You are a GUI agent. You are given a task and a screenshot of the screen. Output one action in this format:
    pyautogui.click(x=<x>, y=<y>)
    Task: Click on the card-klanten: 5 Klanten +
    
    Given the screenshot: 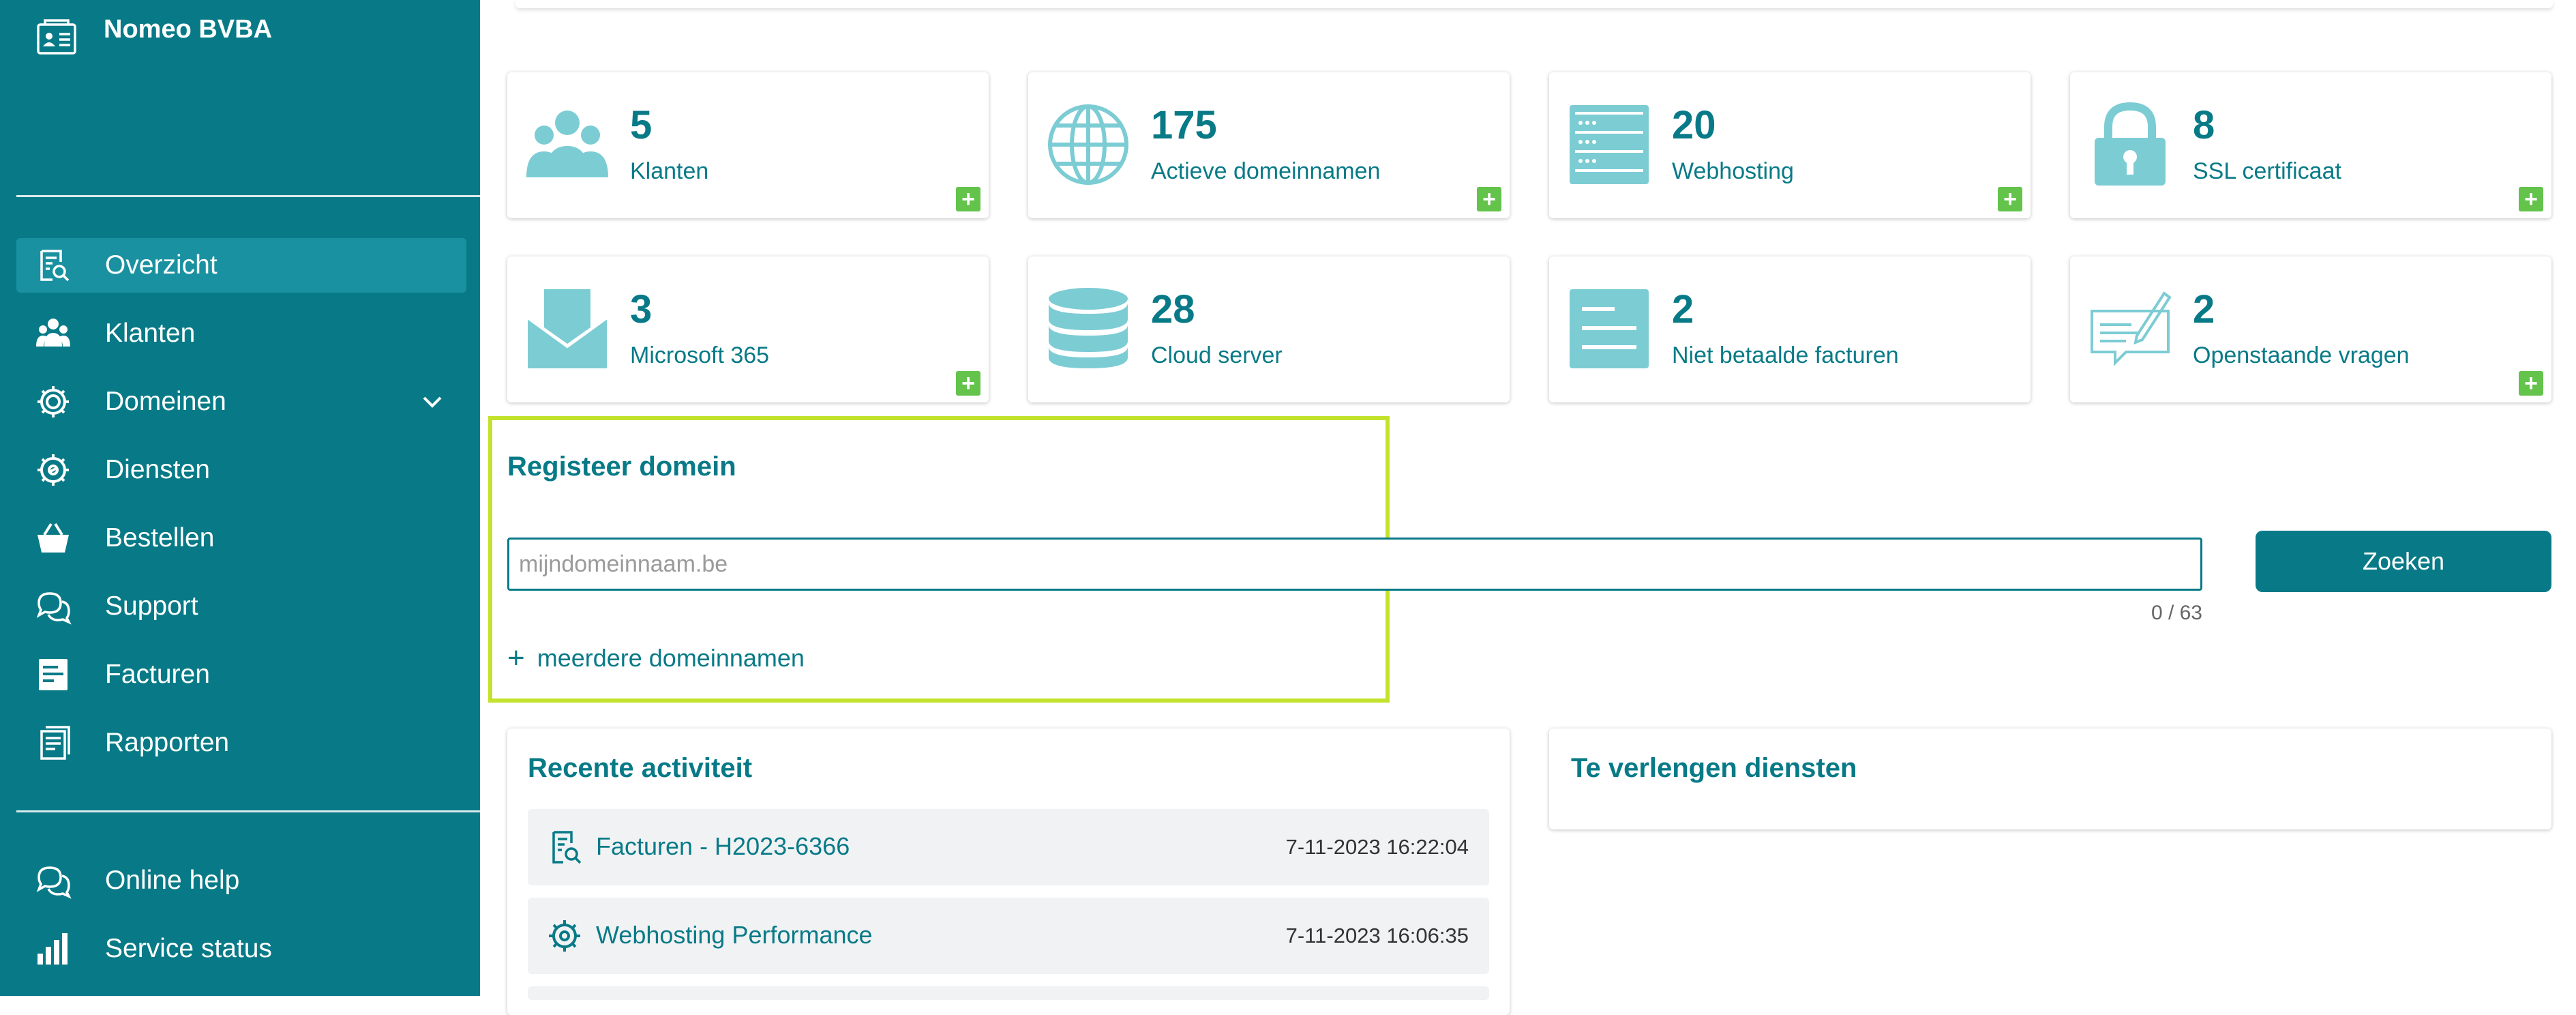 What is the action you would take?
    pyautogui.click(x=748, y=145)
    